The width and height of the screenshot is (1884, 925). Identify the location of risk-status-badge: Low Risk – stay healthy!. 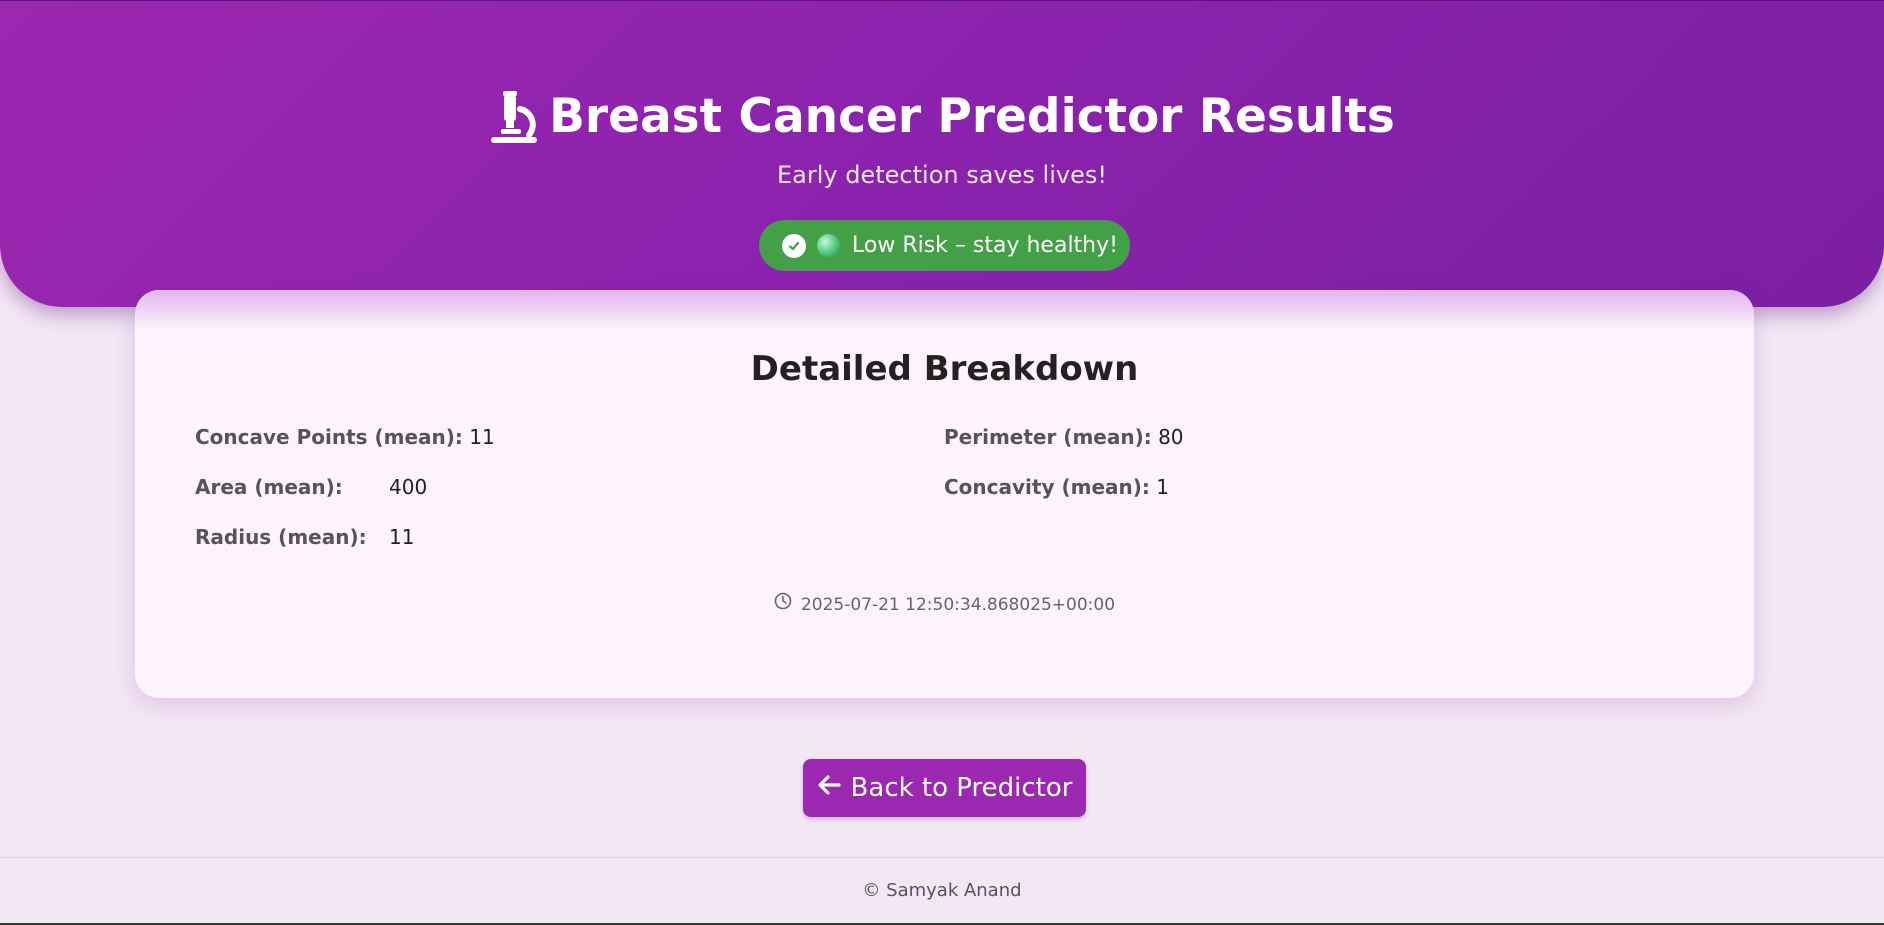
(944, 245).